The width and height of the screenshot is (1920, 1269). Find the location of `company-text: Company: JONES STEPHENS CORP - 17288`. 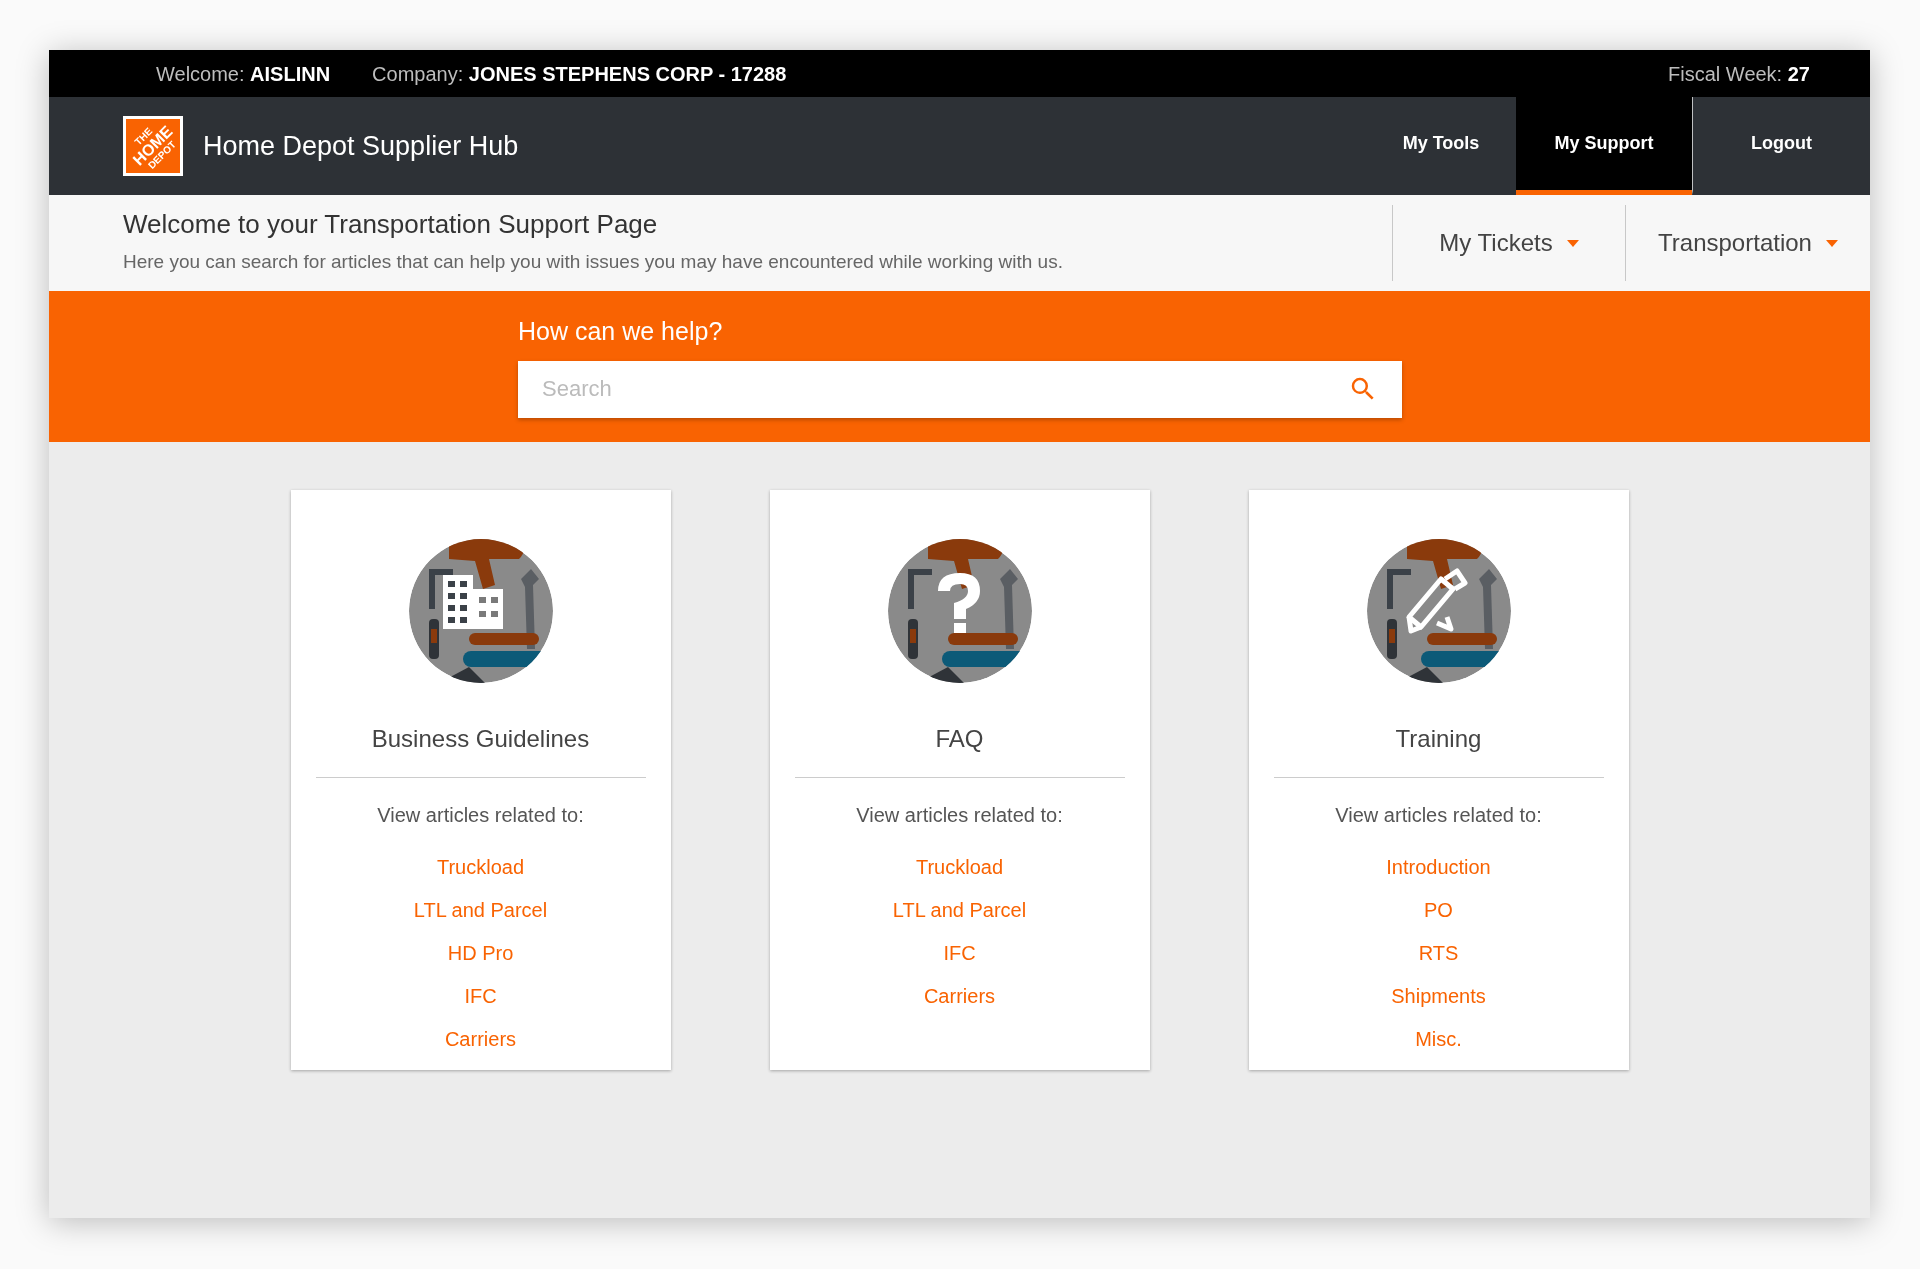

company-text: Company: JONES STEPHENS CORP - 17288 is located at coordinates (579, 74).